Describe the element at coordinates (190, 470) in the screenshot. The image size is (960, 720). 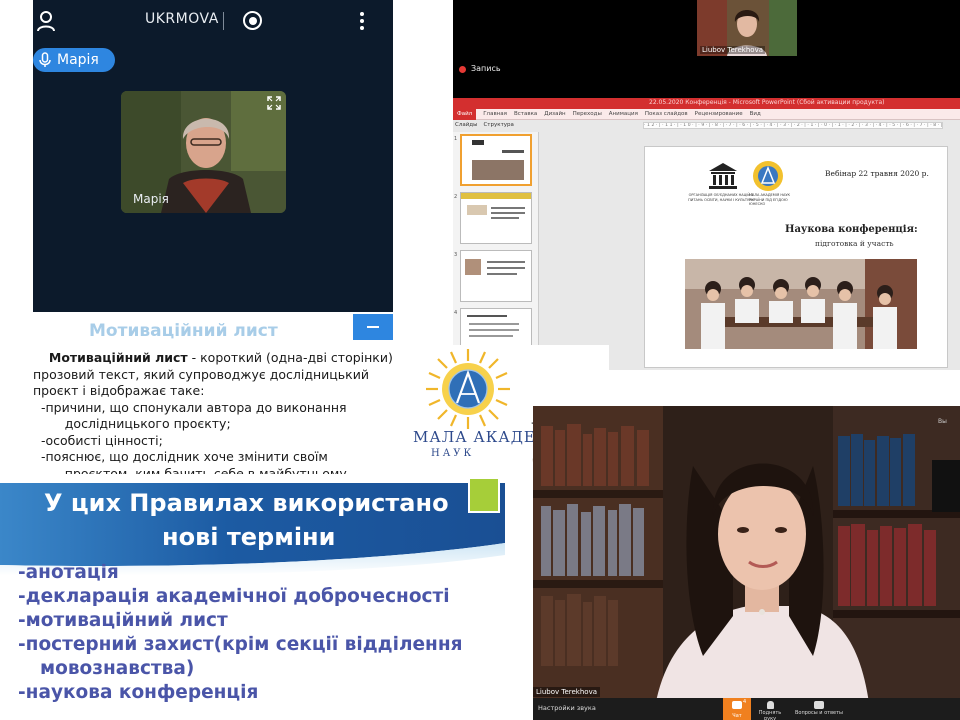
I see `body-line: проєктом, ким бачить себе в майбутньому` at that location.